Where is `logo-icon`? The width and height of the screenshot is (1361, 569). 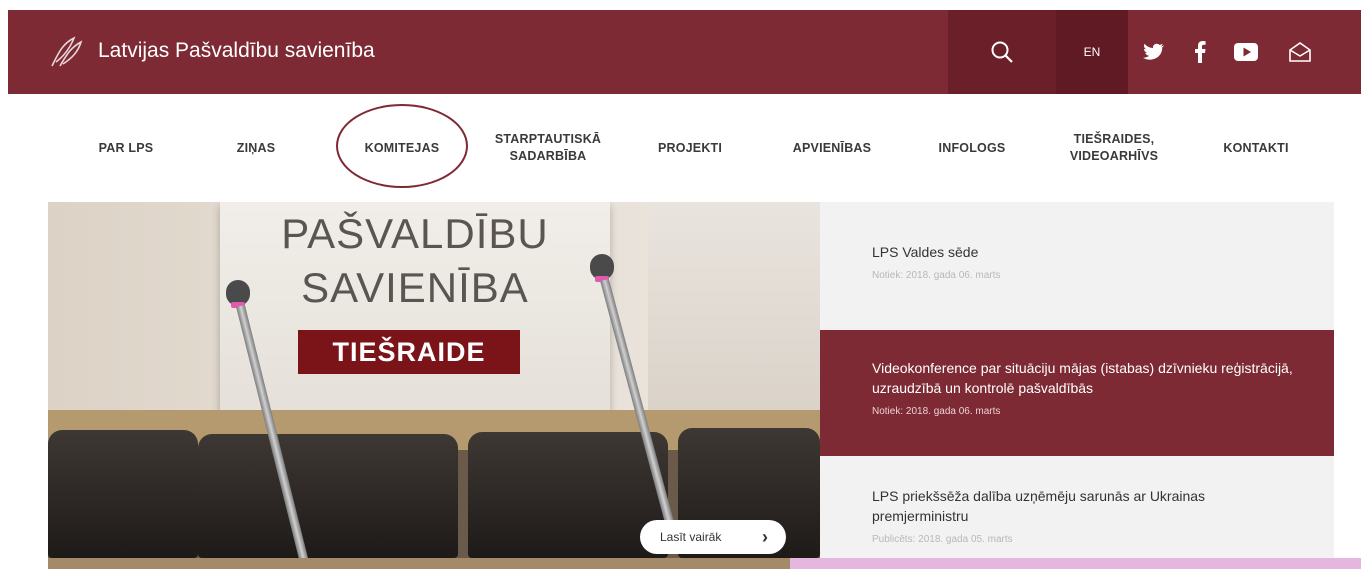 logo-icon is located at coordinates (66, 52).